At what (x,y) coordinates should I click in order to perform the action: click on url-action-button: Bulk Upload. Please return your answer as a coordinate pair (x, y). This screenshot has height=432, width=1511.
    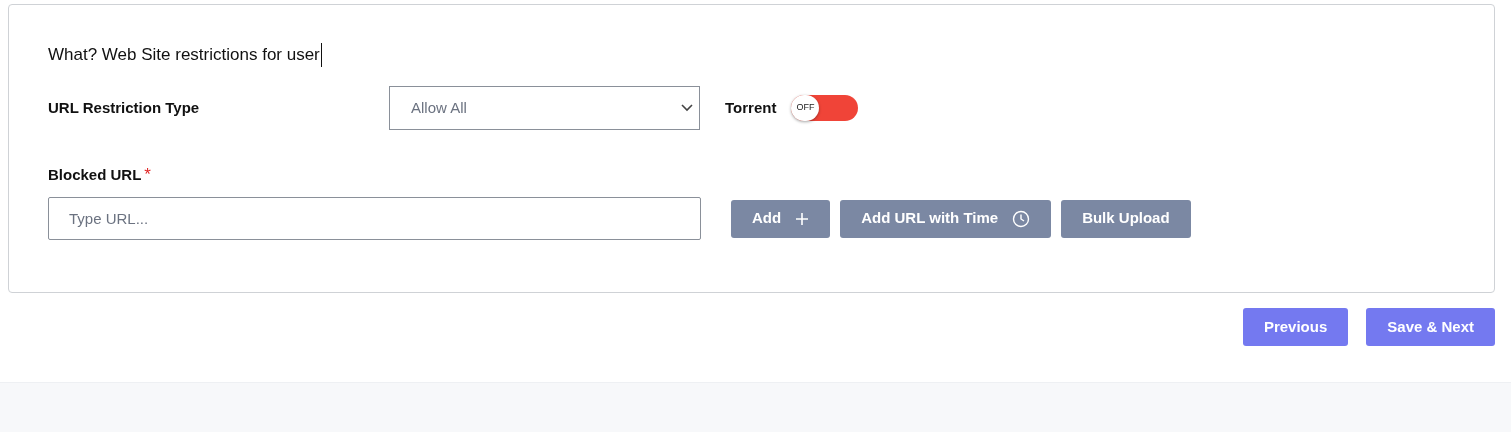
    Looking at the image, I should click on (1126, 218).